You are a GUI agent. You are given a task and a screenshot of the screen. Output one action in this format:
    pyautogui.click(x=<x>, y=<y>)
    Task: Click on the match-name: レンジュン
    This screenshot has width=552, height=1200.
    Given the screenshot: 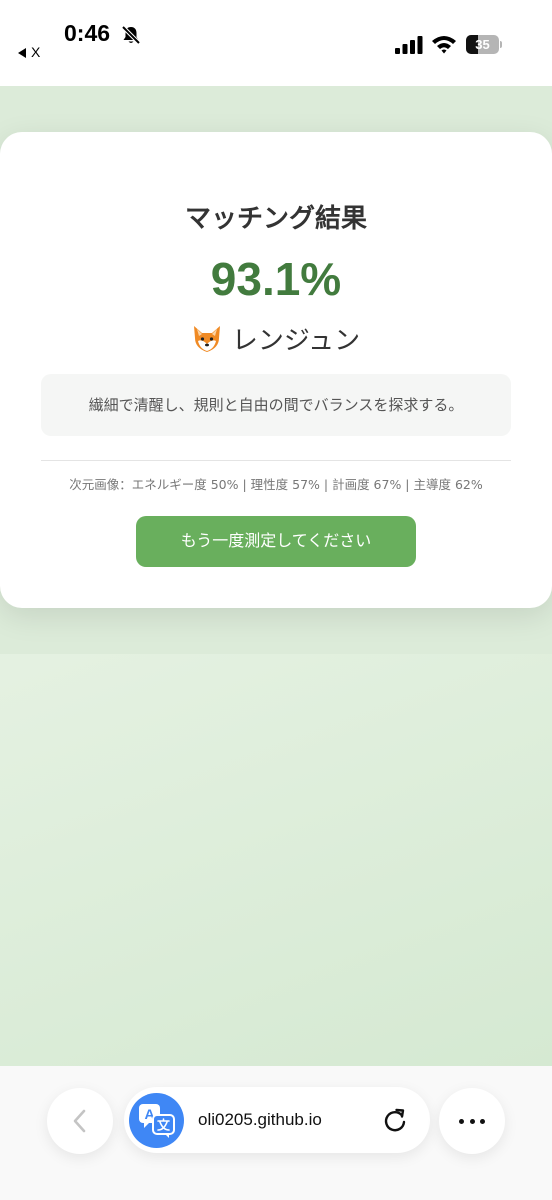 What is the action you would take?
    pyautogui.click(x=296, y=341)
    